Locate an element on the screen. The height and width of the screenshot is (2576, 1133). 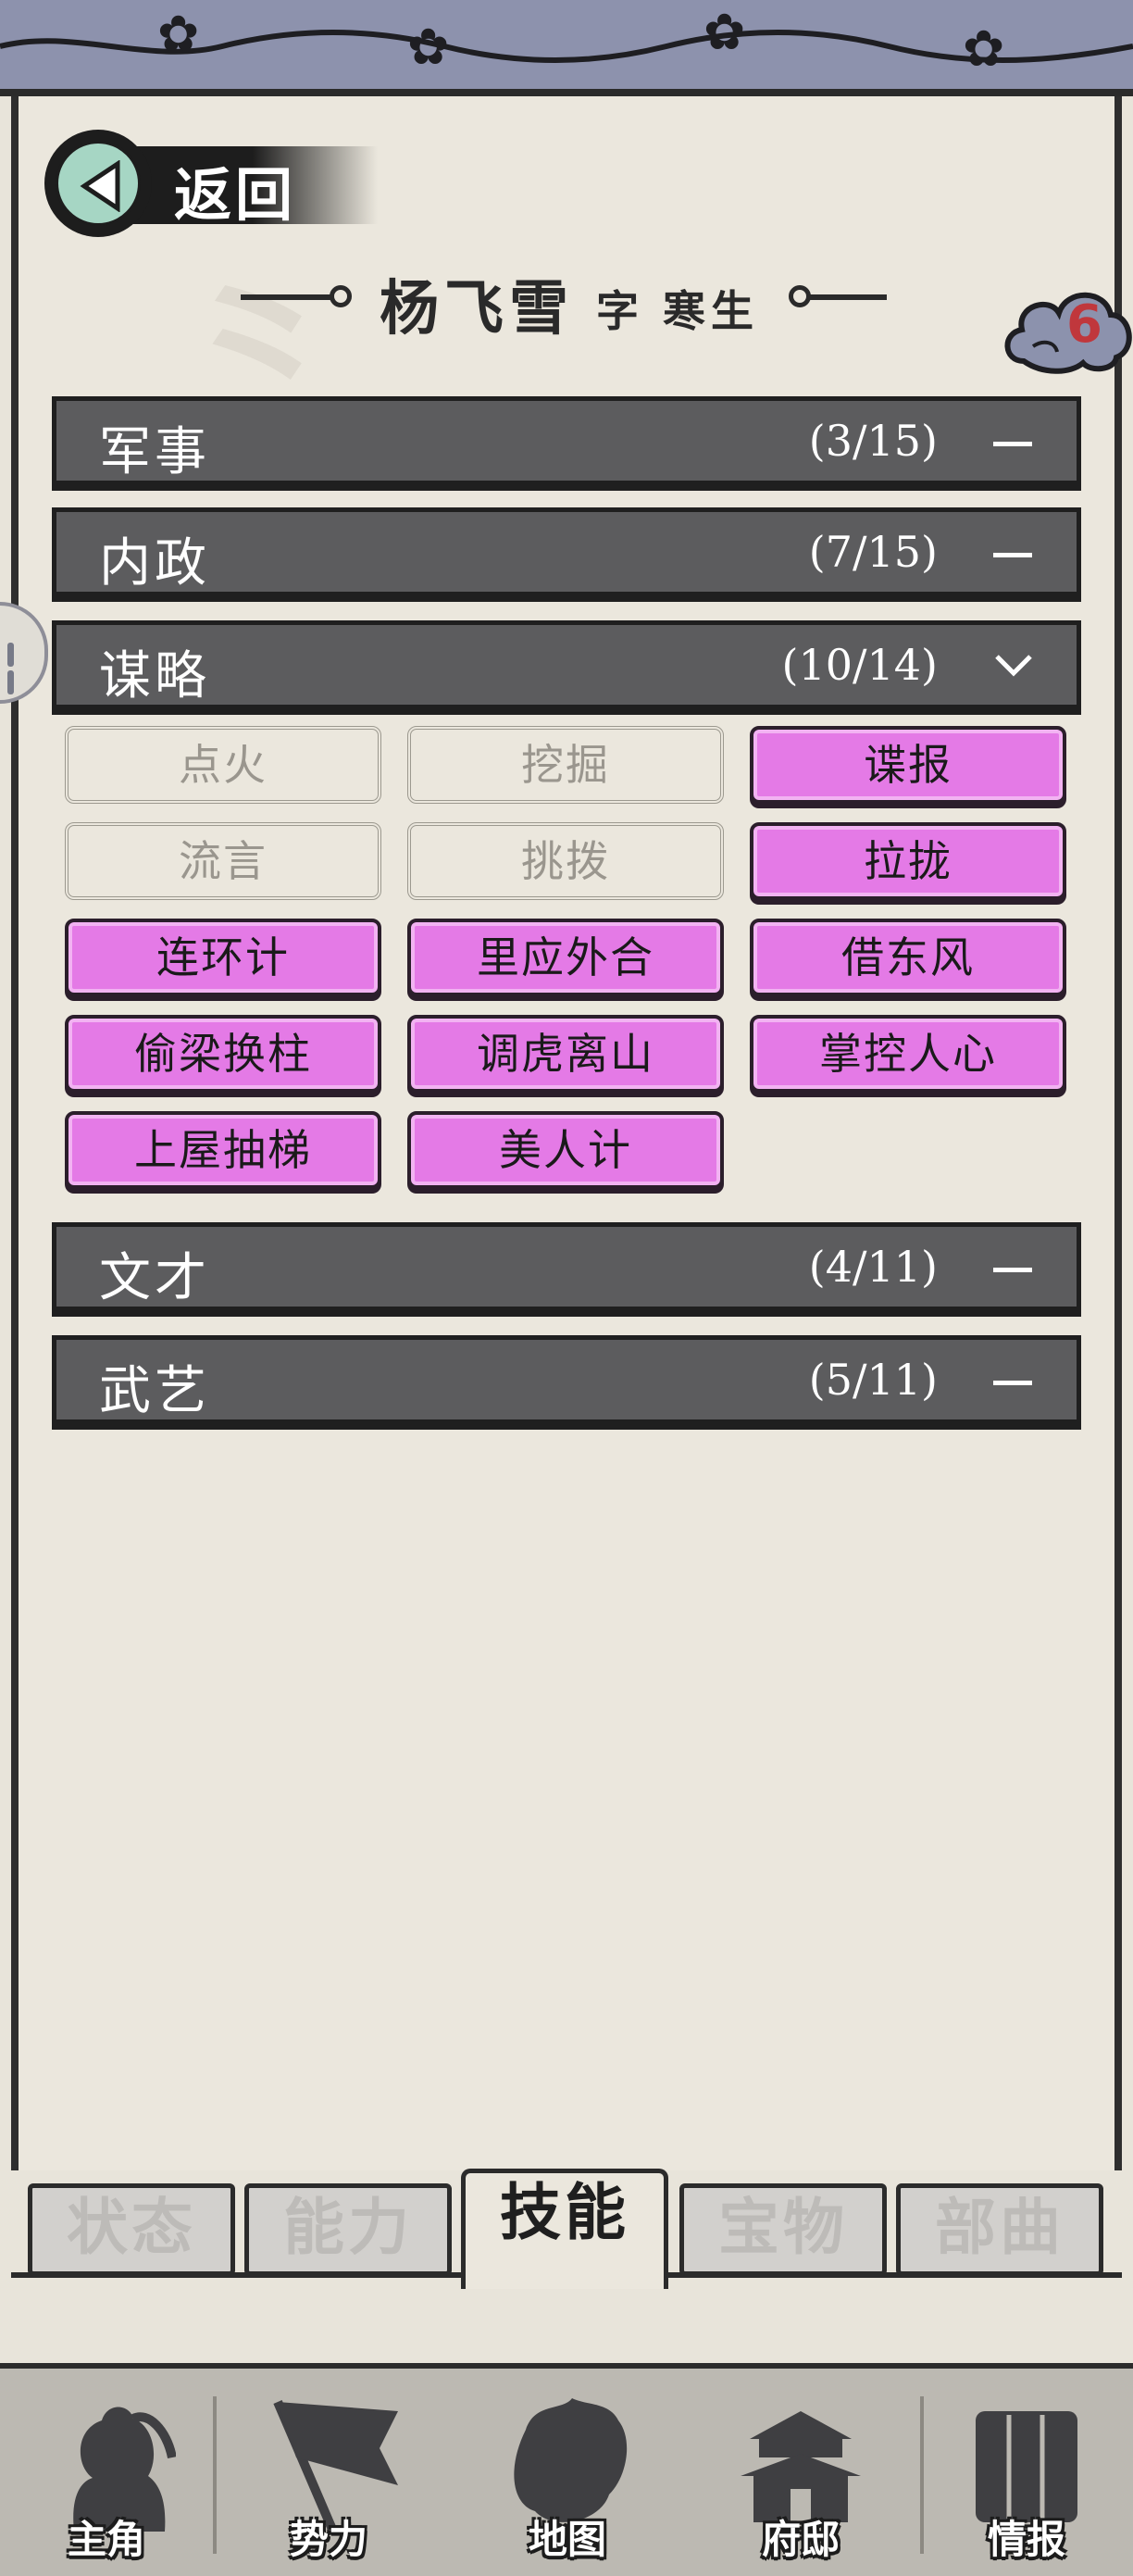
title-ornament-right is located at coordinates (848, 297).